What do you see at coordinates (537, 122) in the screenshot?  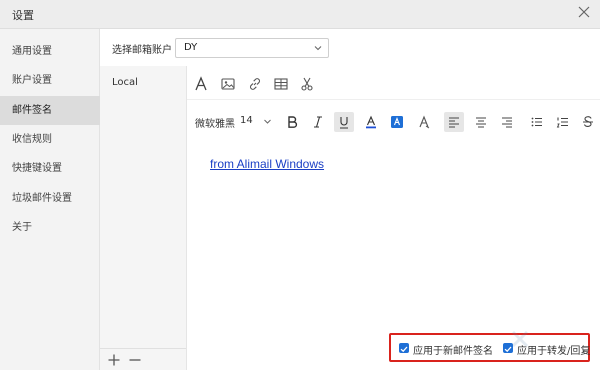 I see `bullet-list-icon` at bounding box center [537, 122].